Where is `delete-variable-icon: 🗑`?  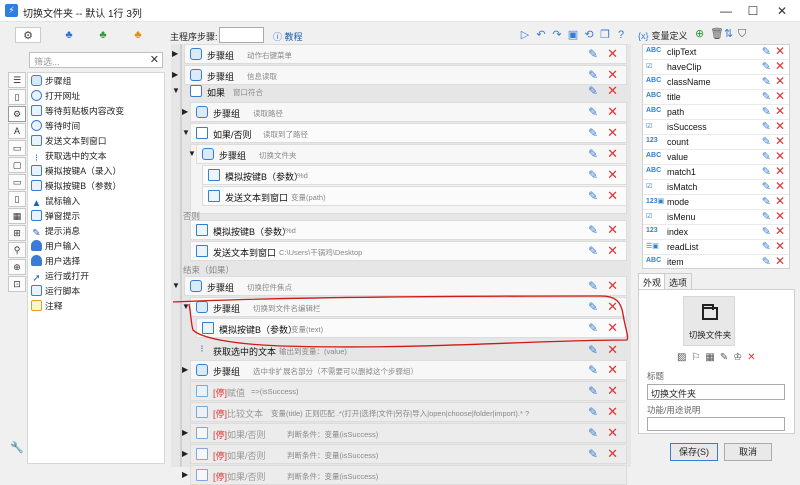
delete-variable-icon: 🗑 is located at coordinates (717, 34).